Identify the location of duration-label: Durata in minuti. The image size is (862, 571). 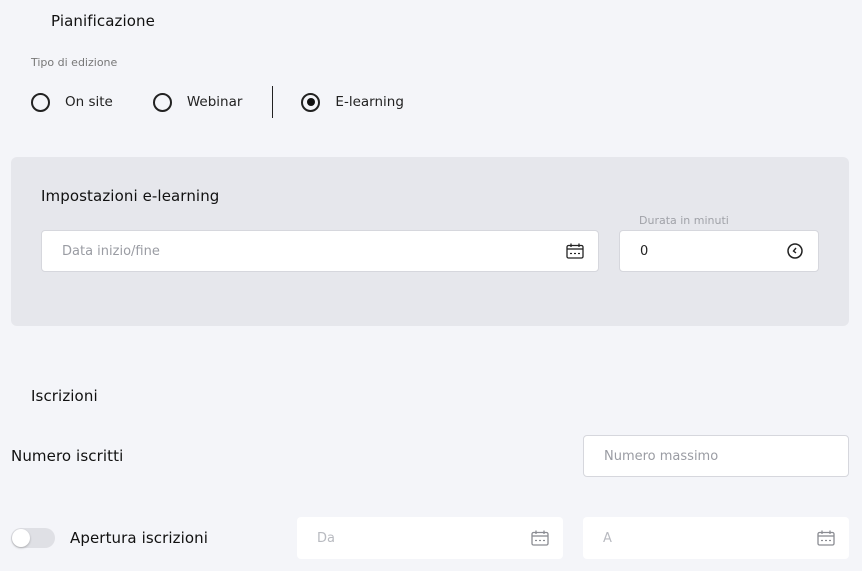
(684, 220).